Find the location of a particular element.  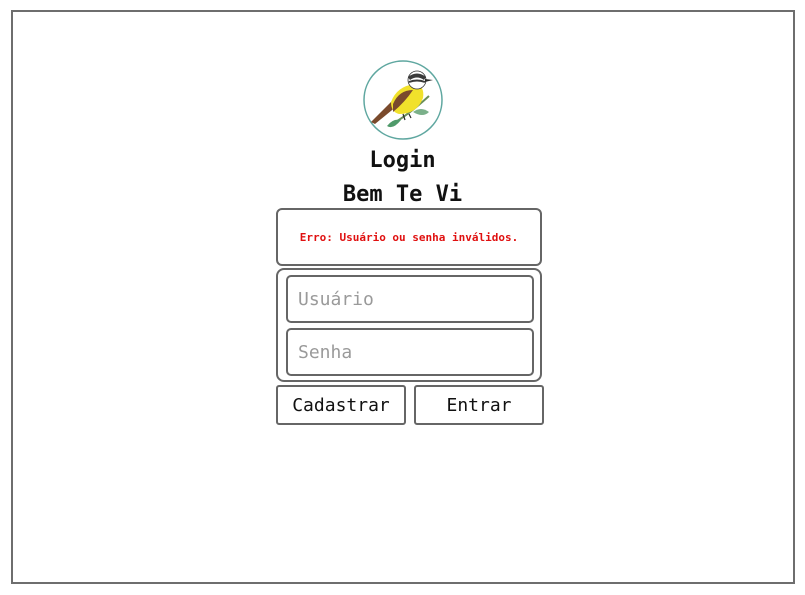

password-input is located at coordinates (410, 352).